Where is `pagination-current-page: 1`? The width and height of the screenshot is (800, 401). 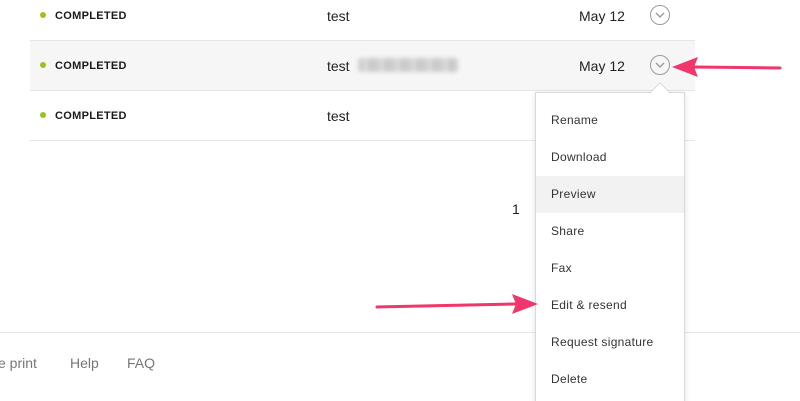
pagination-current-page: 1 is located at coordinates (516, 209).